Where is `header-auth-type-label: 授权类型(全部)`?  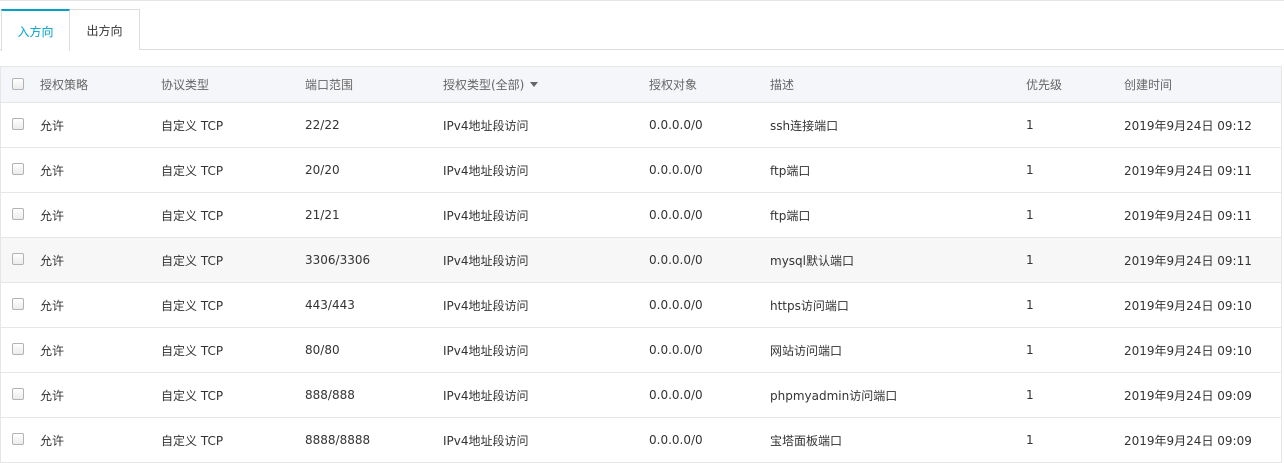
header-auth-type-label: 授权类型(全部) is located at coordinates (483, 84).